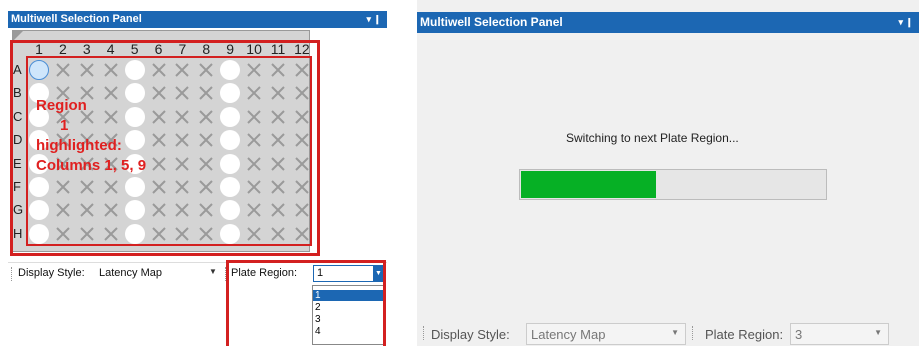 The height and width of the screenshot is (346, 919). What do you see at coordinates (135, 49) in the screenshot?
I see `column-header: 5` at bounding box center [135, 49].